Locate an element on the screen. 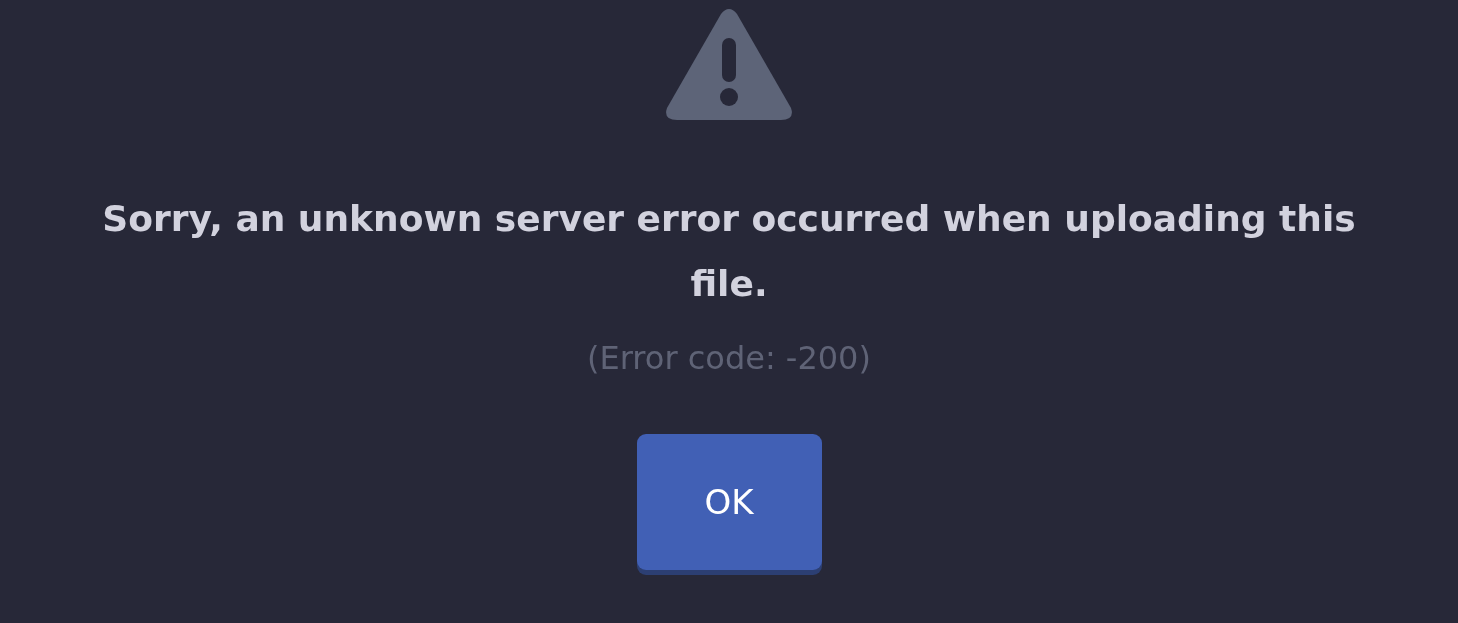  error-code: (Error code: -200) is located at coordinates (729, 358).